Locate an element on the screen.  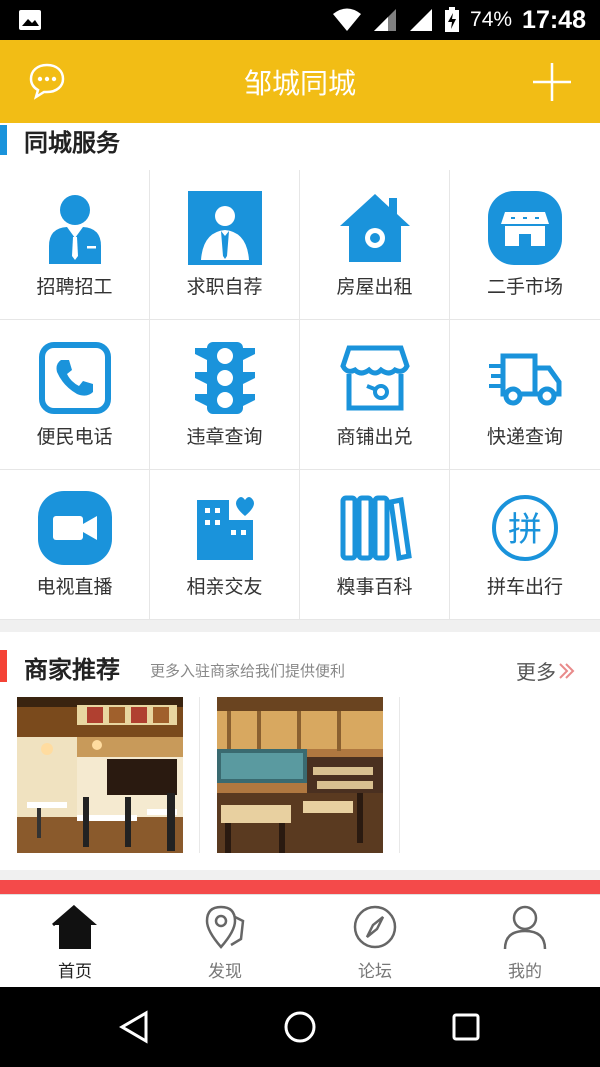
service-item-second-hand: 二手市场 is located at coordinates (525, 245).